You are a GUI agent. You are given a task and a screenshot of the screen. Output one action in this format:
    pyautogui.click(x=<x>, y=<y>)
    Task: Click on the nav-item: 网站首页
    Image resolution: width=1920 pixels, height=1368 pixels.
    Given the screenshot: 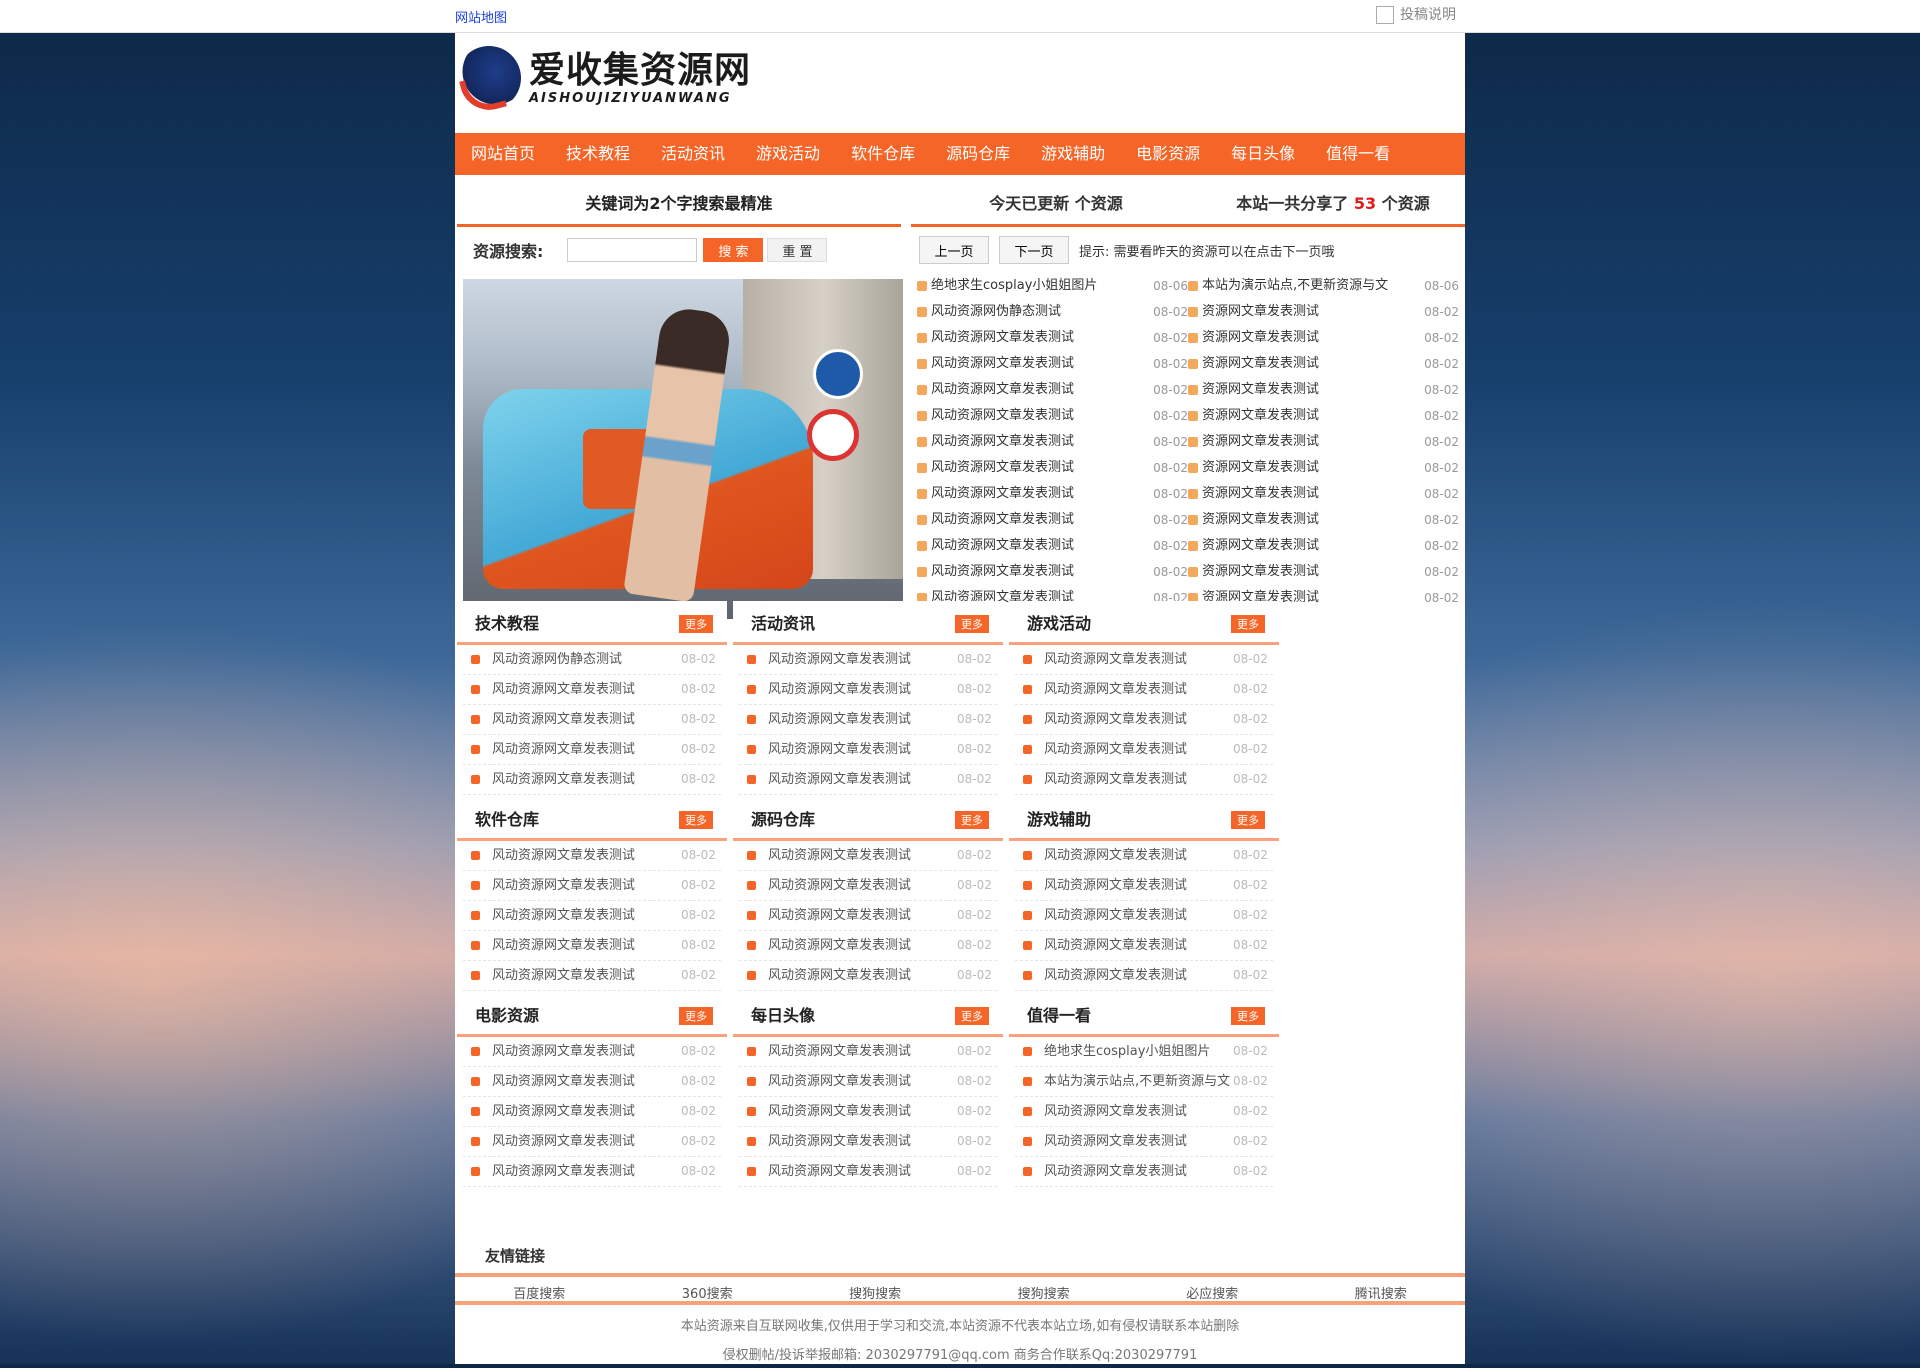 What is the action you would take?
    pyautogui.click(x=503, y=154)
    